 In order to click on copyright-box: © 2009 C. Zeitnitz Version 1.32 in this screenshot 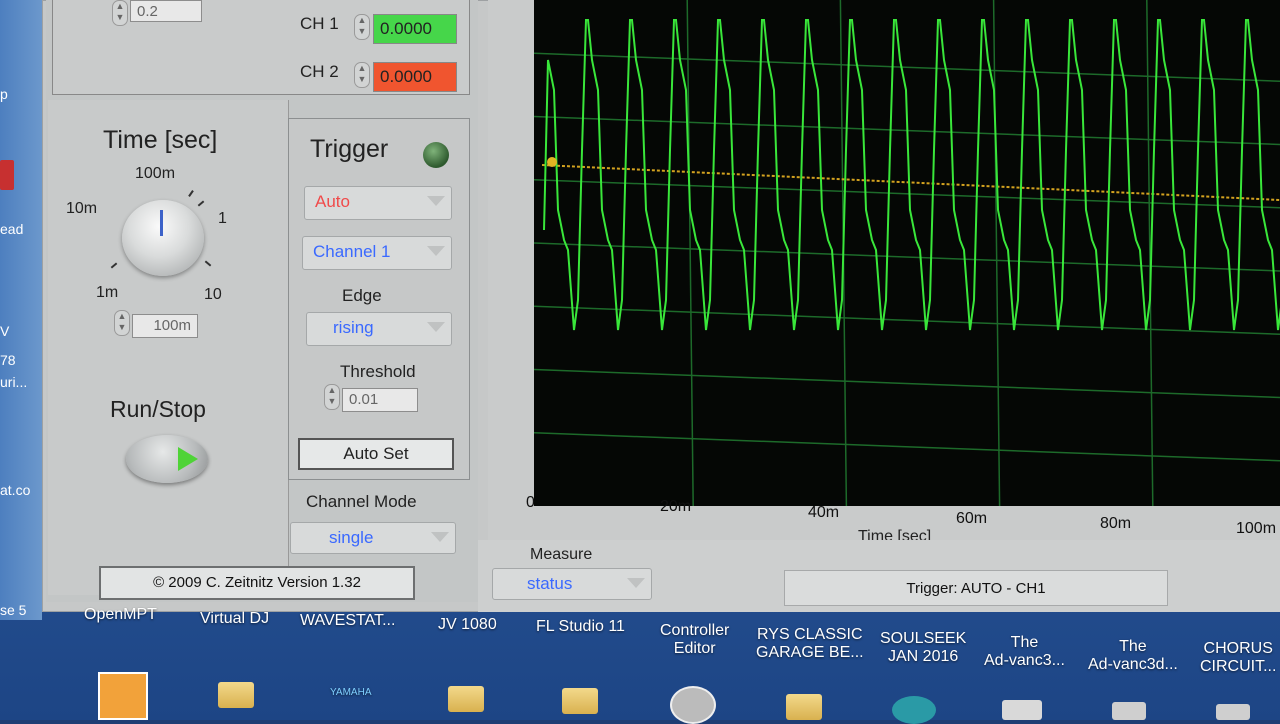, I will do `click(257, 583)`.